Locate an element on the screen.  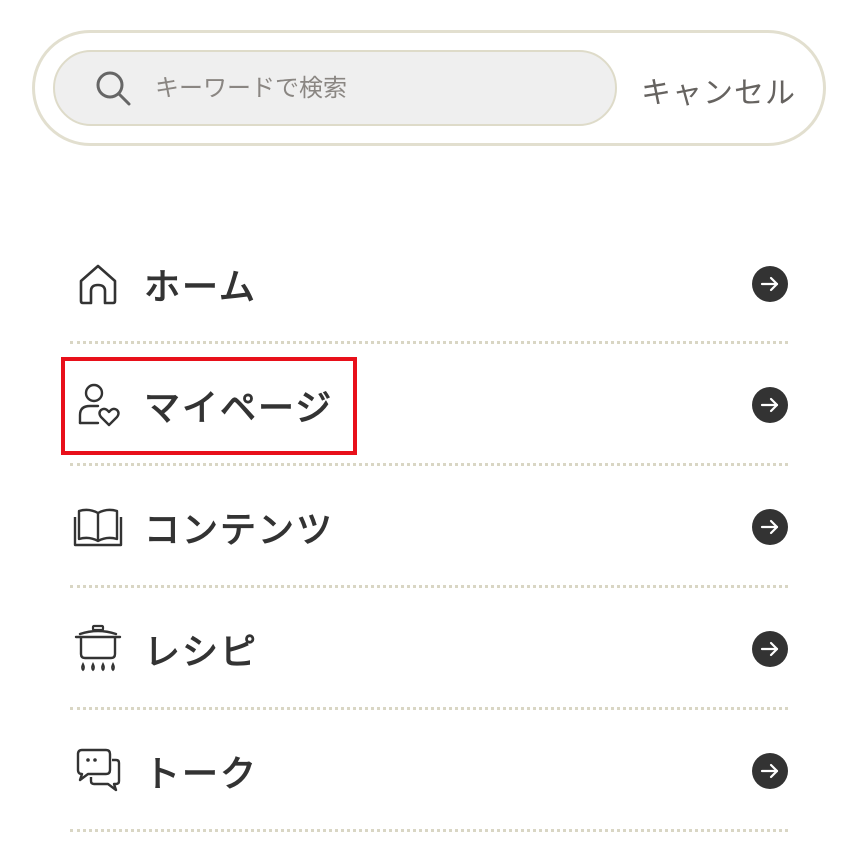
menu-item-home: ホーム is located at coordinates (429, 284).